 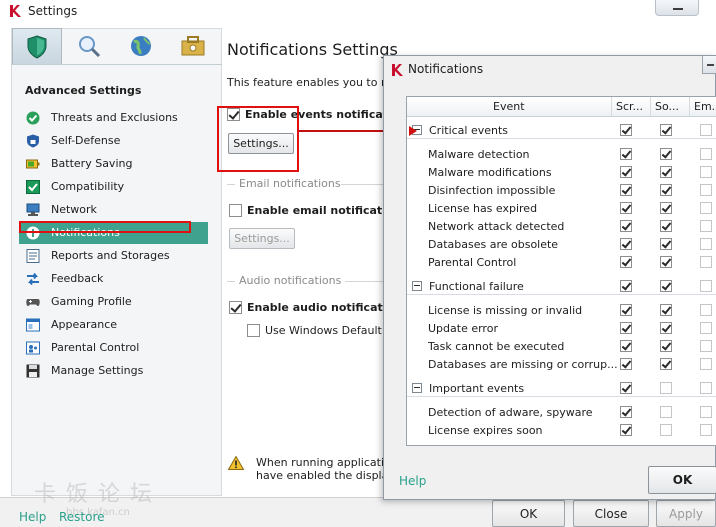 I want to click on tab-protection, so click(x=37, y=46).